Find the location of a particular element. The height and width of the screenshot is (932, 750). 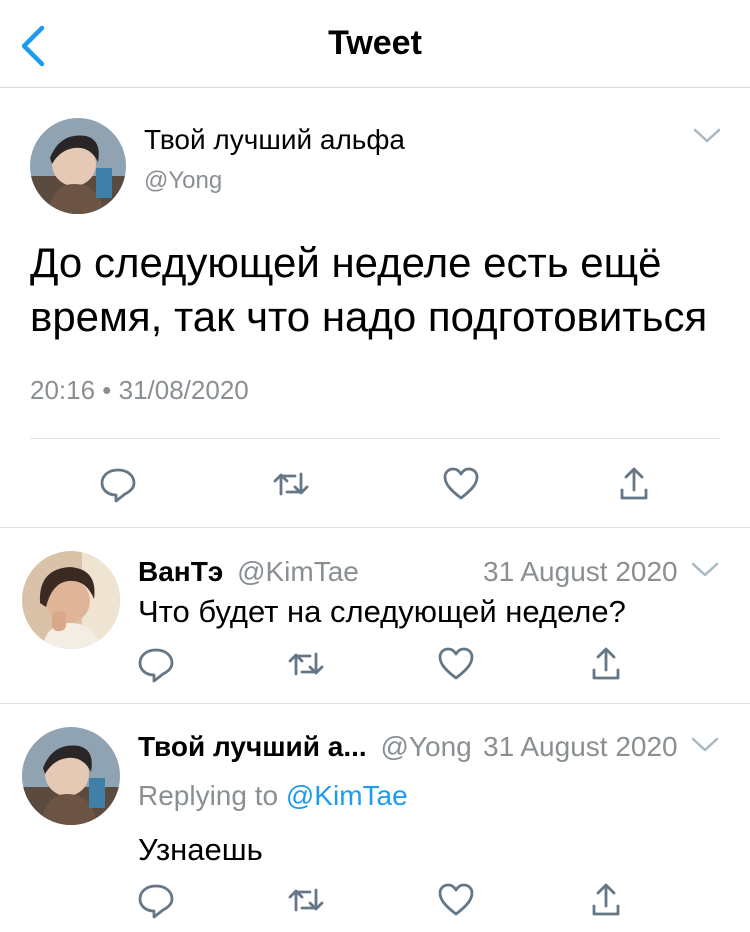

top-navigation-bar: Tweet is located at coordinates (375, 44).